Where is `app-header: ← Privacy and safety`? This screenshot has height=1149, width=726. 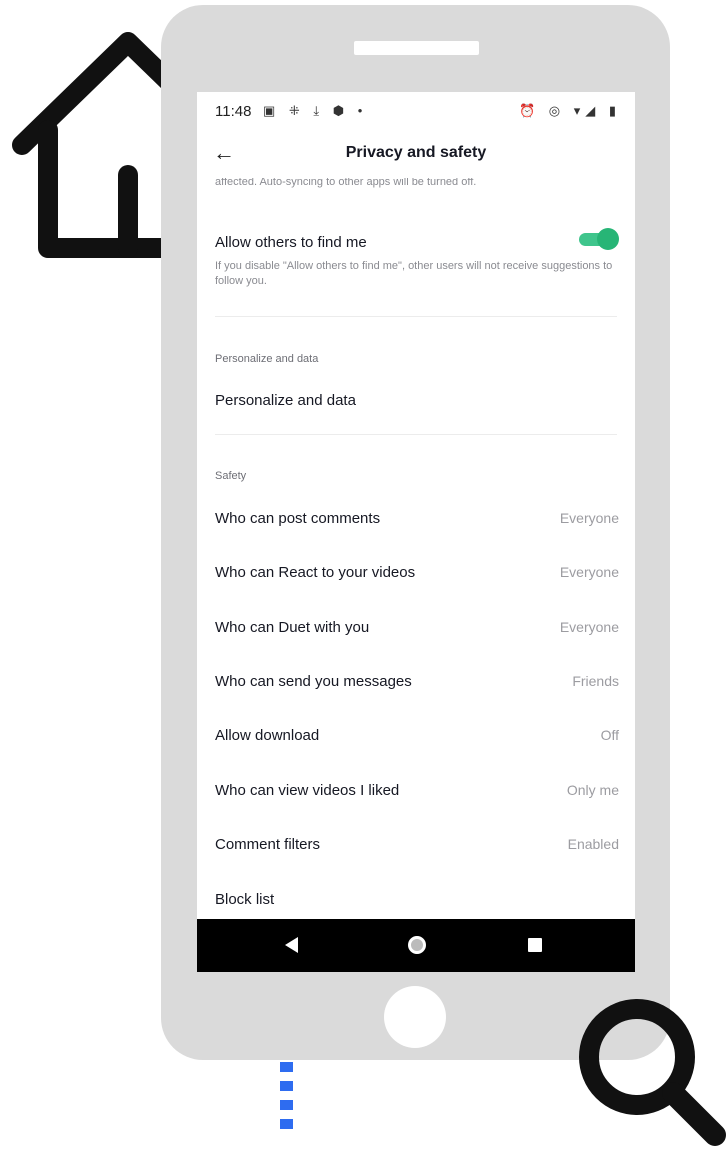 app-header: ← Privacy and safety is located at coordinates (416, 153).